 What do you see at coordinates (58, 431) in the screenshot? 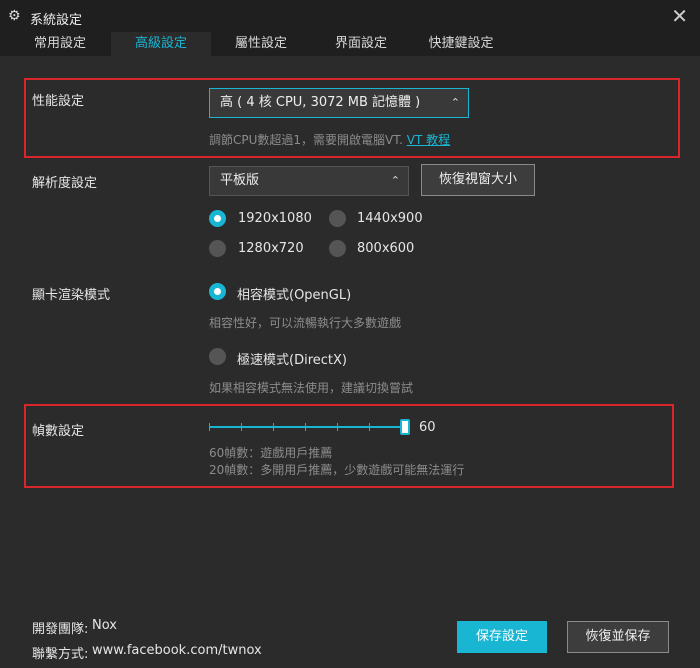
I see `fps-label: 幀數設定` at bounding box center [58, 431].